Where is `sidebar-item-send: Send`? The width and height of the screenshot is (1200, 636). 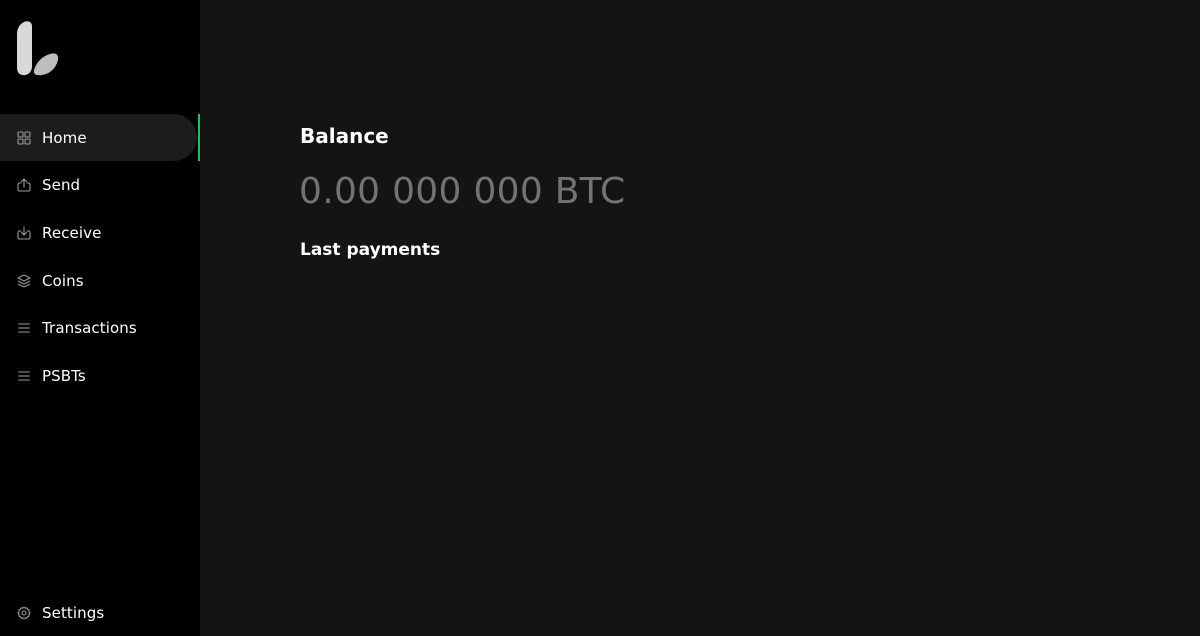
sidebar-item-send: Send is located at coordinates (100, 186).